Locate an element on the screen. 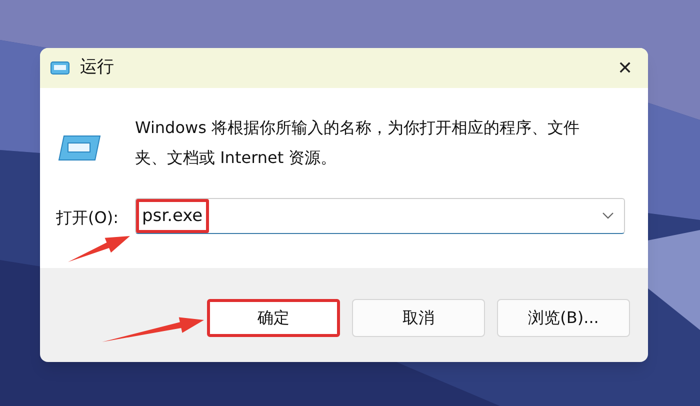 The image size is (700, 406). input-value: psr.exe is located at coordinates (172, 216).